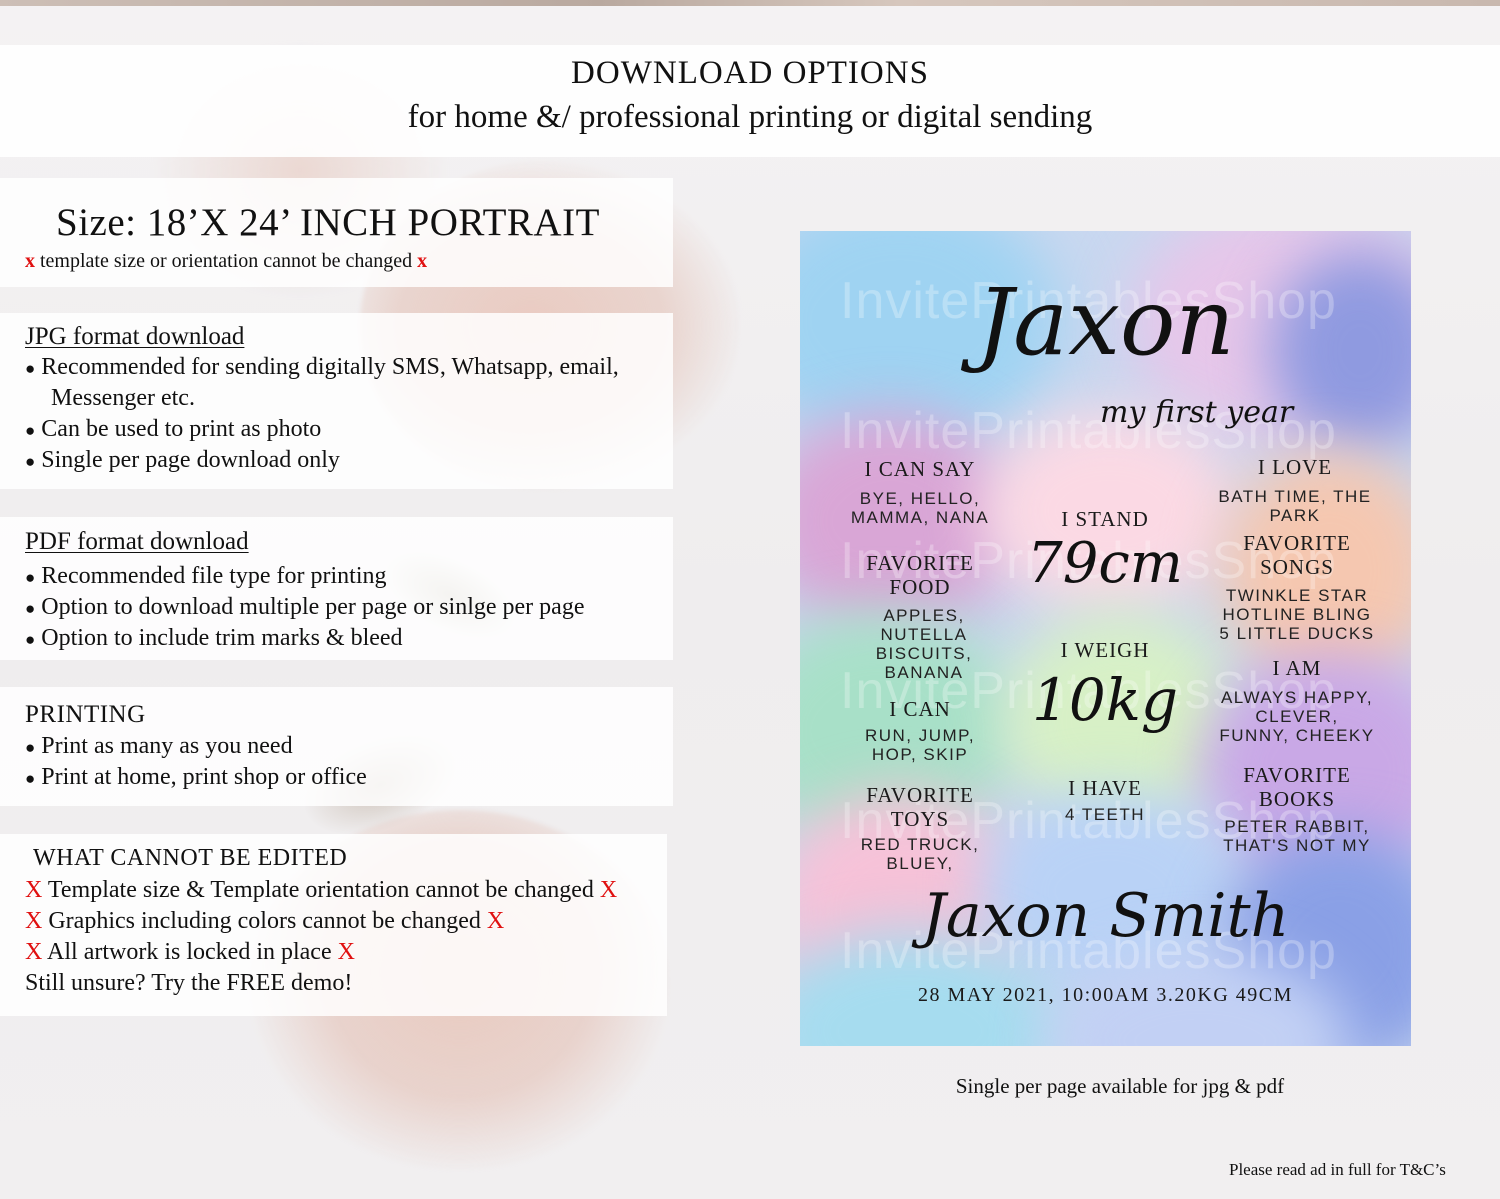  What do you see at coordinates (920, 709) in the screenshot?
I see `left-heading: I CAN` at bounding box center [920, 709].